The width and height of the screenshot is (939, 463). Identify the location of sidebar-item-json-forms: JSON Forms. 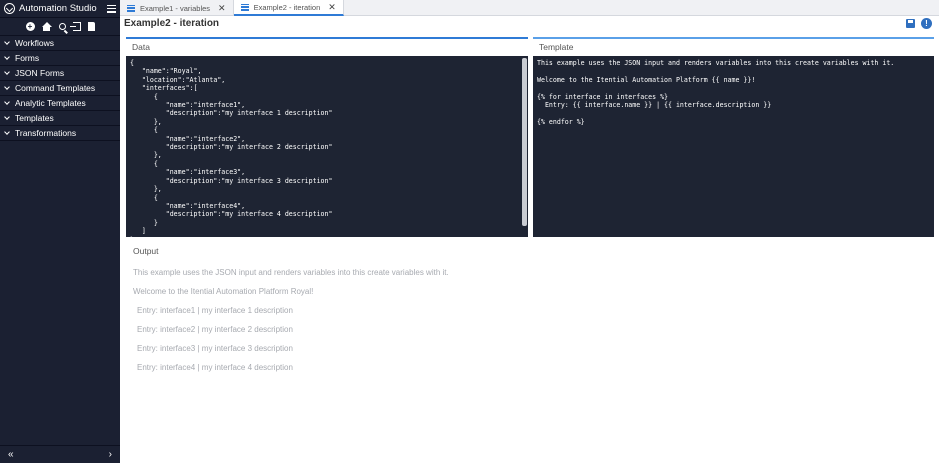
(60, 73).